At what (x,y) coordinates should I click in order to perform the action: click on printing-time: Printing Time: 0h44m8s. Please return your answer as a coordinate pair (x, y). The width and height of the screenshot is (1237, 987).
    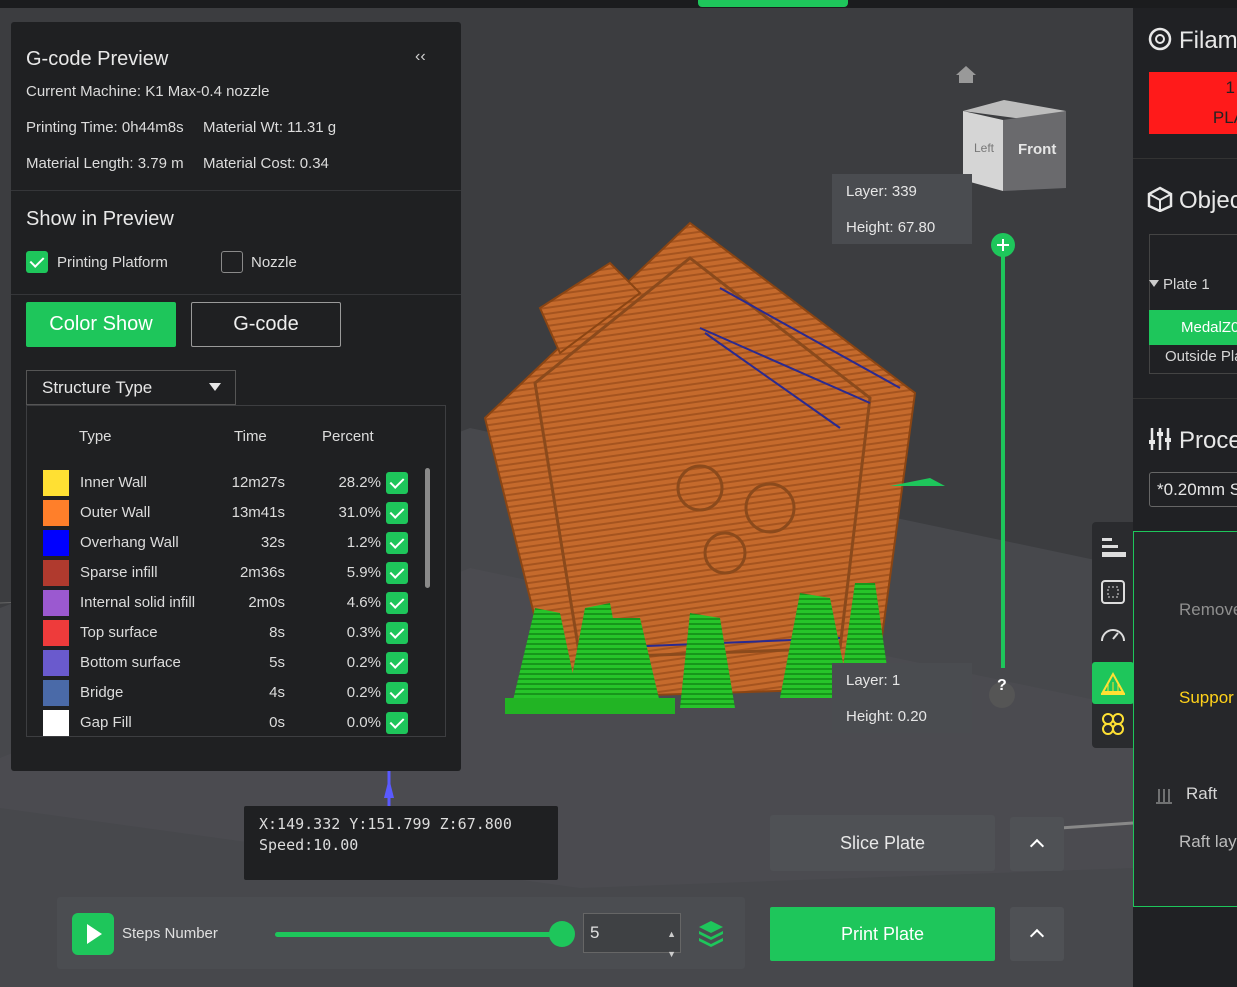
    Looking at the image, I should click on (105, 127).